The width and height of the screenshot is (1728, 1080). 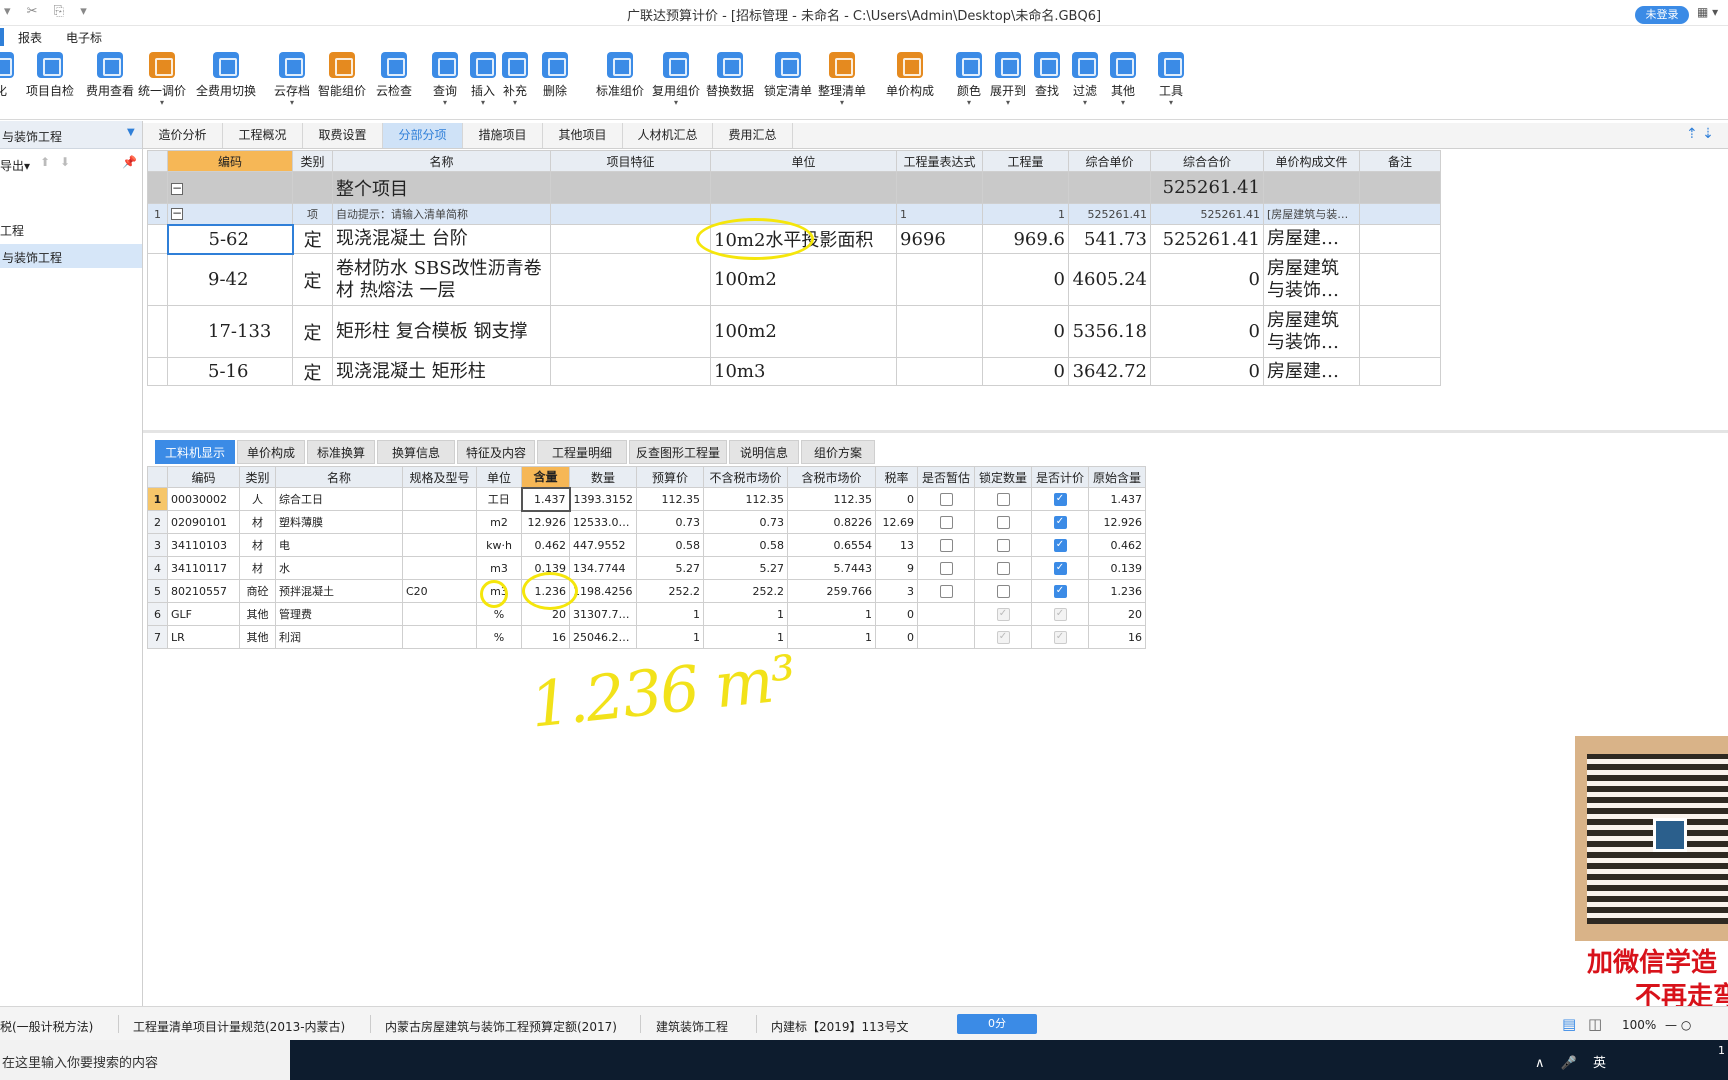 What do you see at coordinates (441, 239) in the screenshot?
I see `quota-name: 现浇混凝土 台阶` at bounding box center [441, 239].